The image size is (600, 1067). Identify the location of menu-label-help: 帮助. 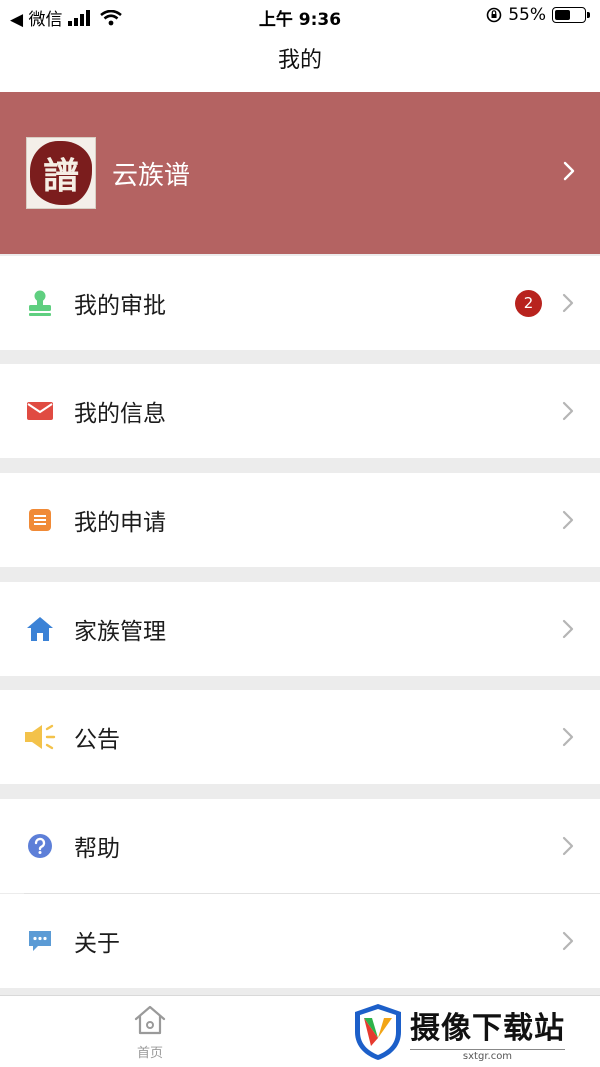
(97, 849).